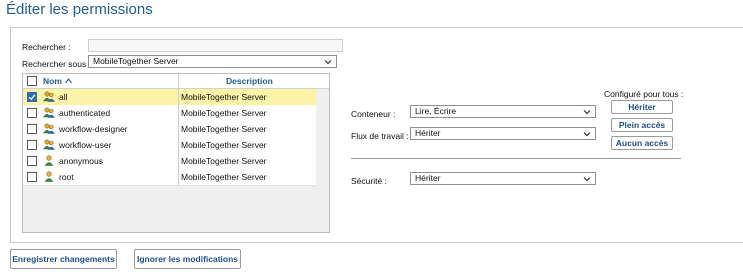  I want to click on security-label: Sécurité :, so click(369, 181).